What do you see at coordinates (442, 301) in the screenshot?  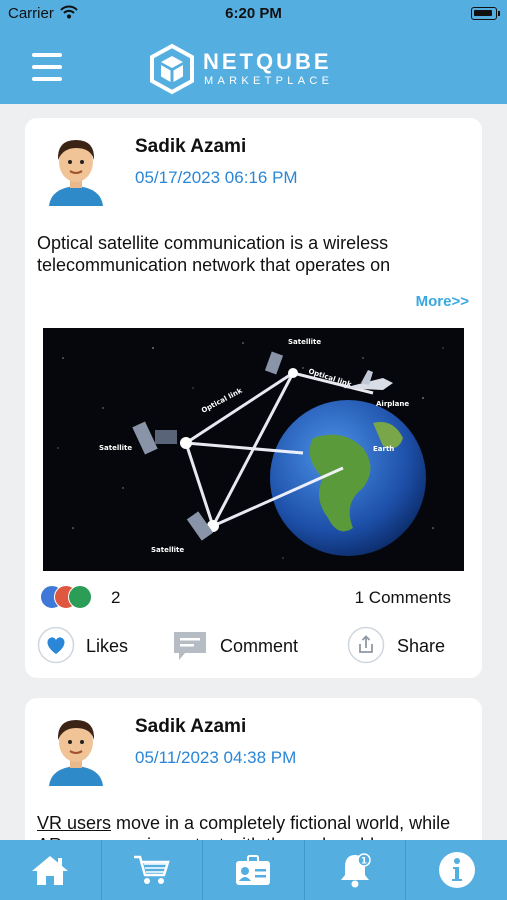 I see `more-link: More>>` at bounding box center [442, 301].